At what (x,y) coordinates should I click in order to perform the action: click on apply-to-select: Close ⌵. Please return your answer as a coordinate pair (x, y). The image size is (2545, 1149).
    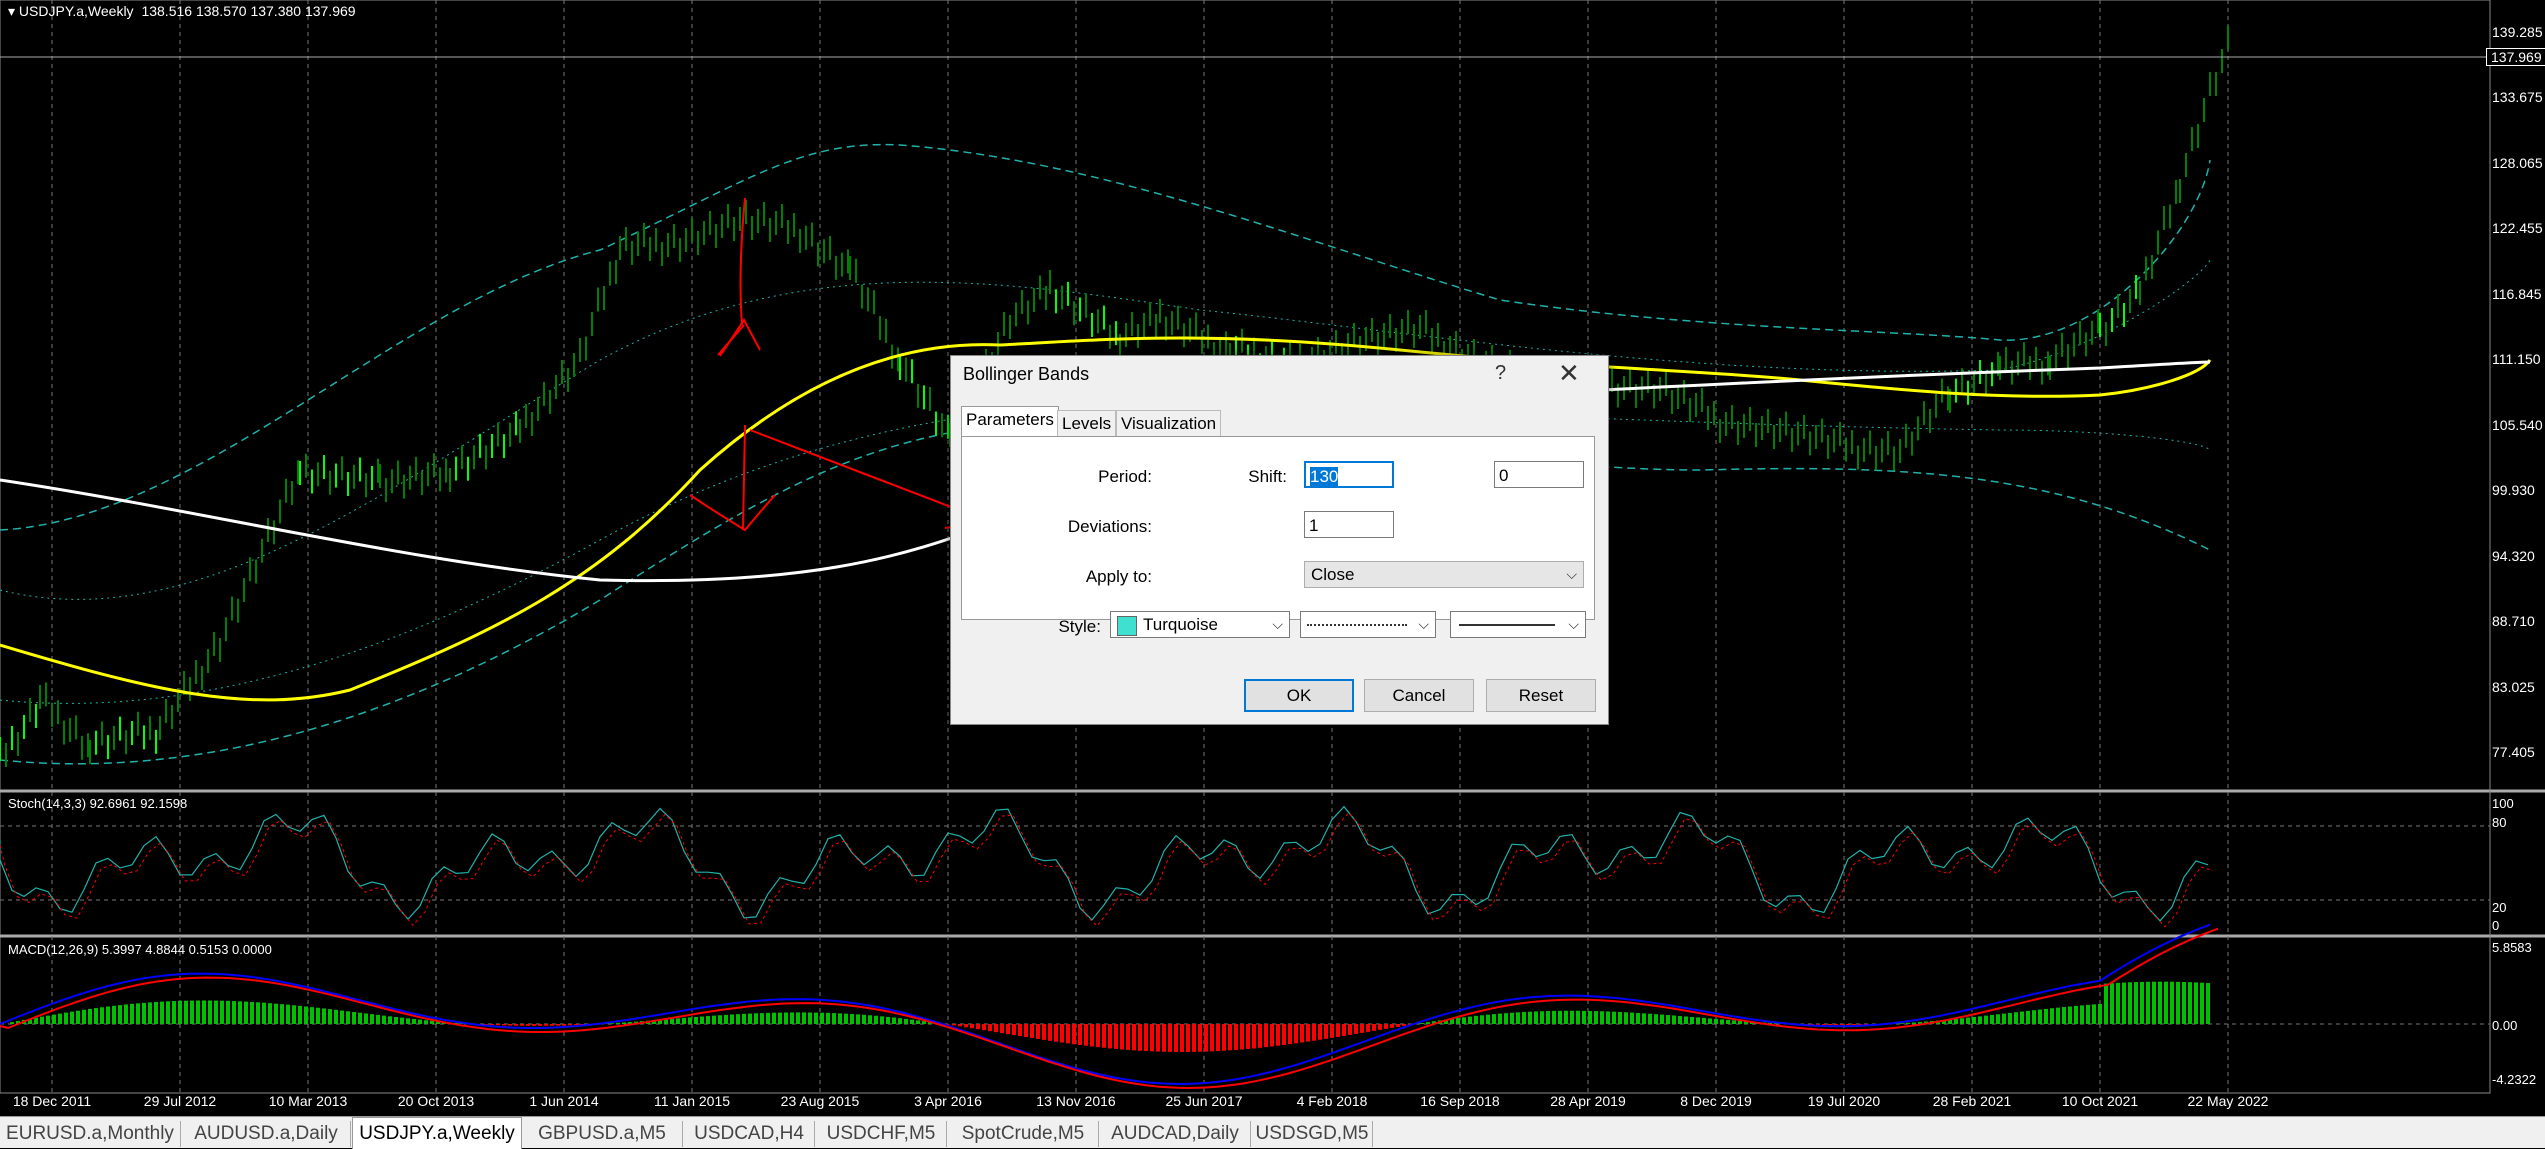
    Looking at the image, I should click on (1444, 574).